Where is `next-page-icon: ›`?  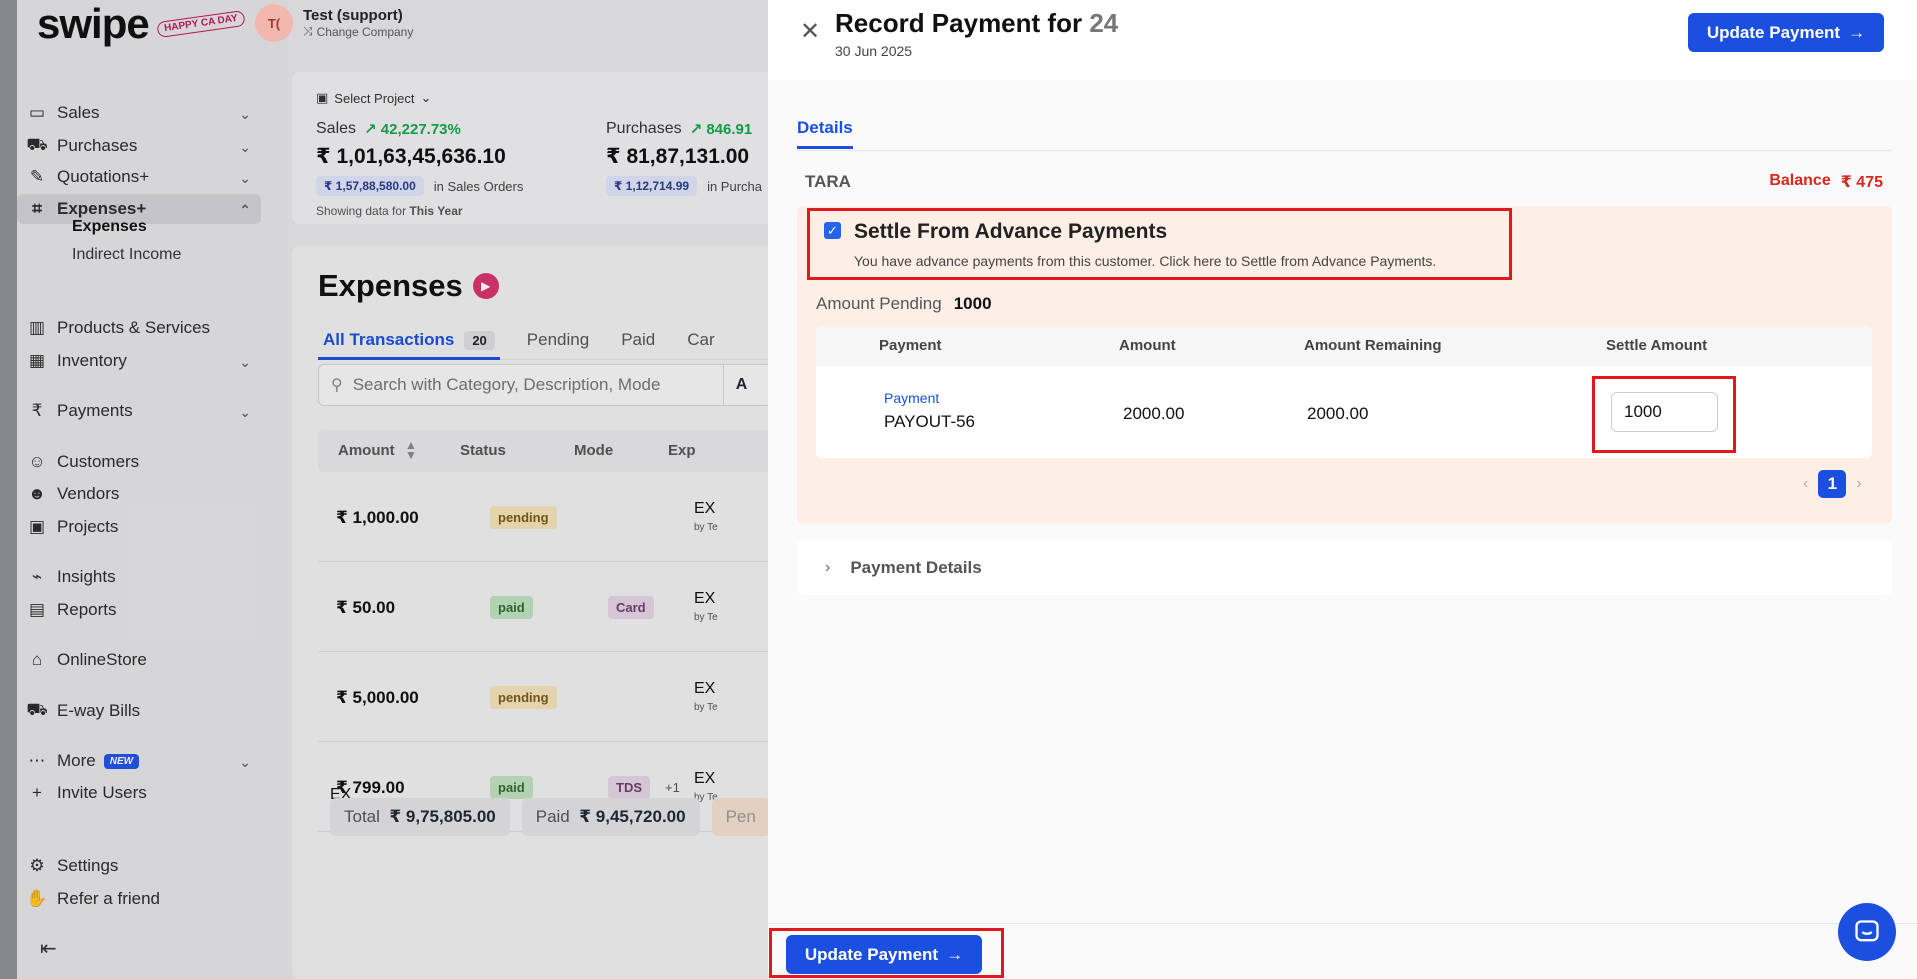
next-page-icon: › is located at coordinates (1858, 484).